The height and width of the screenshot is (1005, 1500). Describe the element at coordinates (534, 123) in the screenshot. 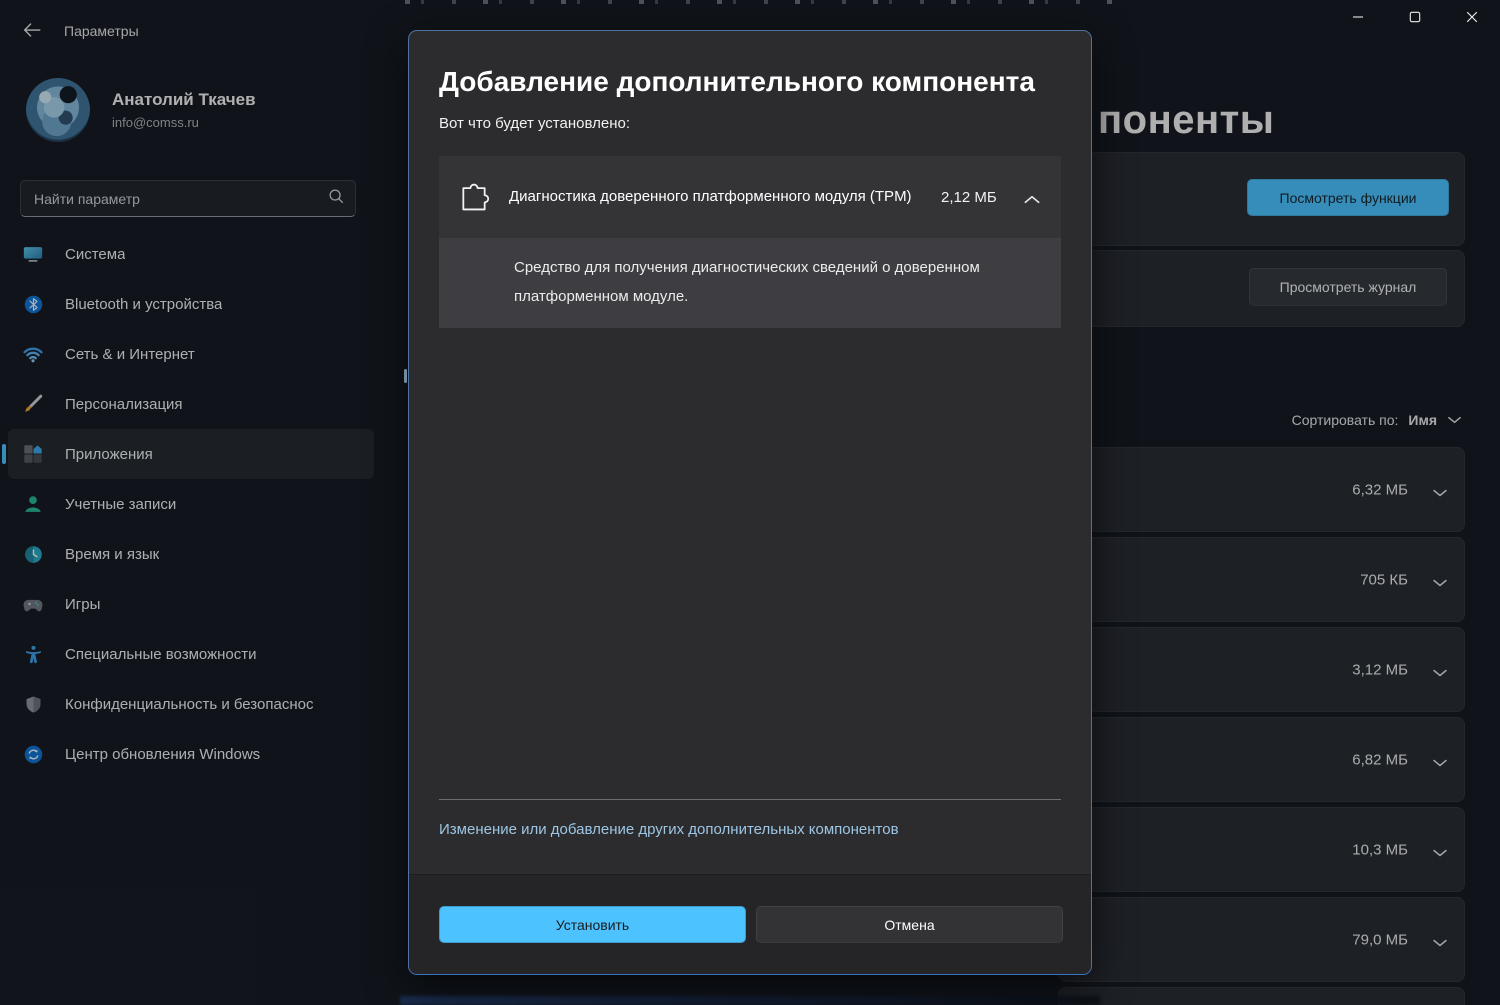

I see `dialog-subtitle: Вот что будет установлено:` at that location.